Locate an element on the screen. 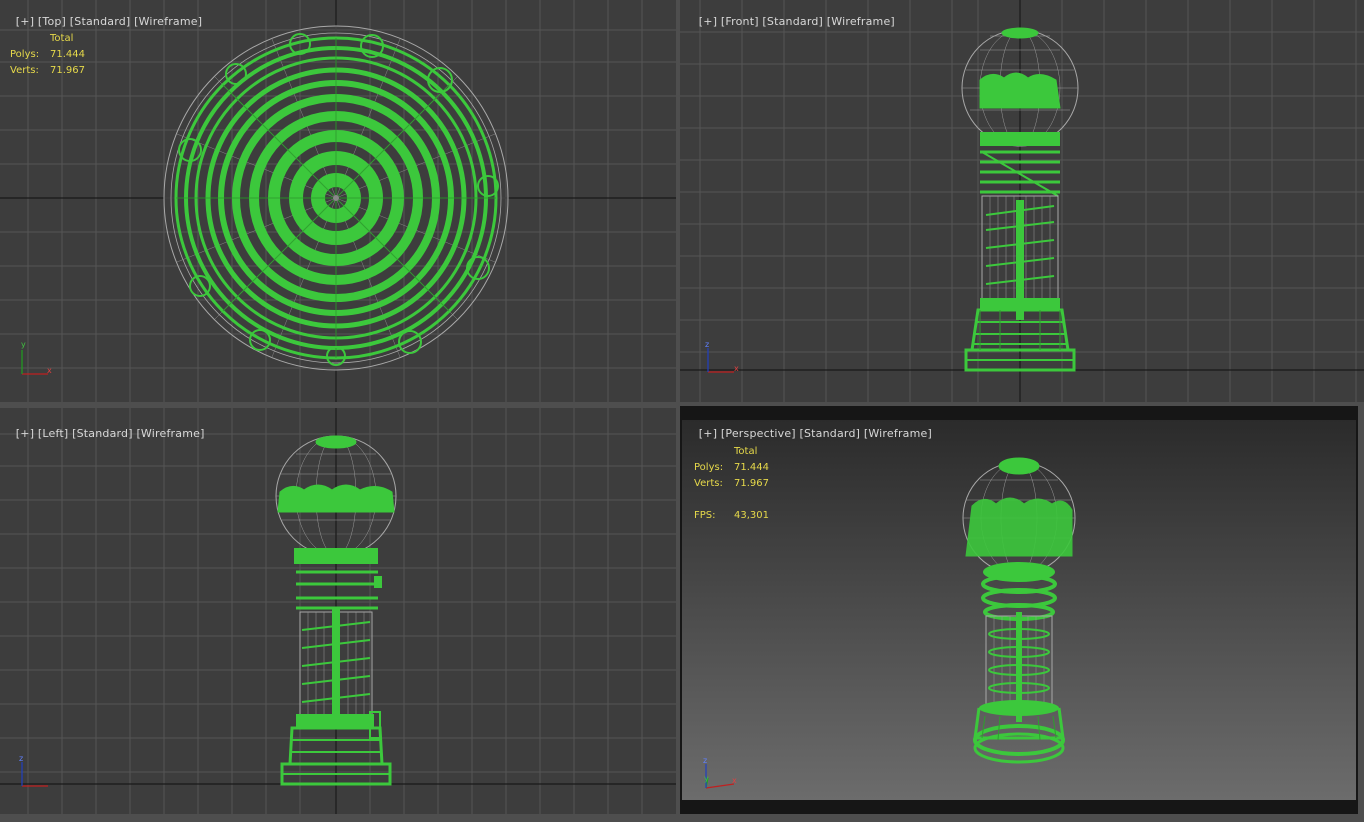 The width and height of the screenshot is (1364, 822). stats-spacer is located at coordinates (731, 500).